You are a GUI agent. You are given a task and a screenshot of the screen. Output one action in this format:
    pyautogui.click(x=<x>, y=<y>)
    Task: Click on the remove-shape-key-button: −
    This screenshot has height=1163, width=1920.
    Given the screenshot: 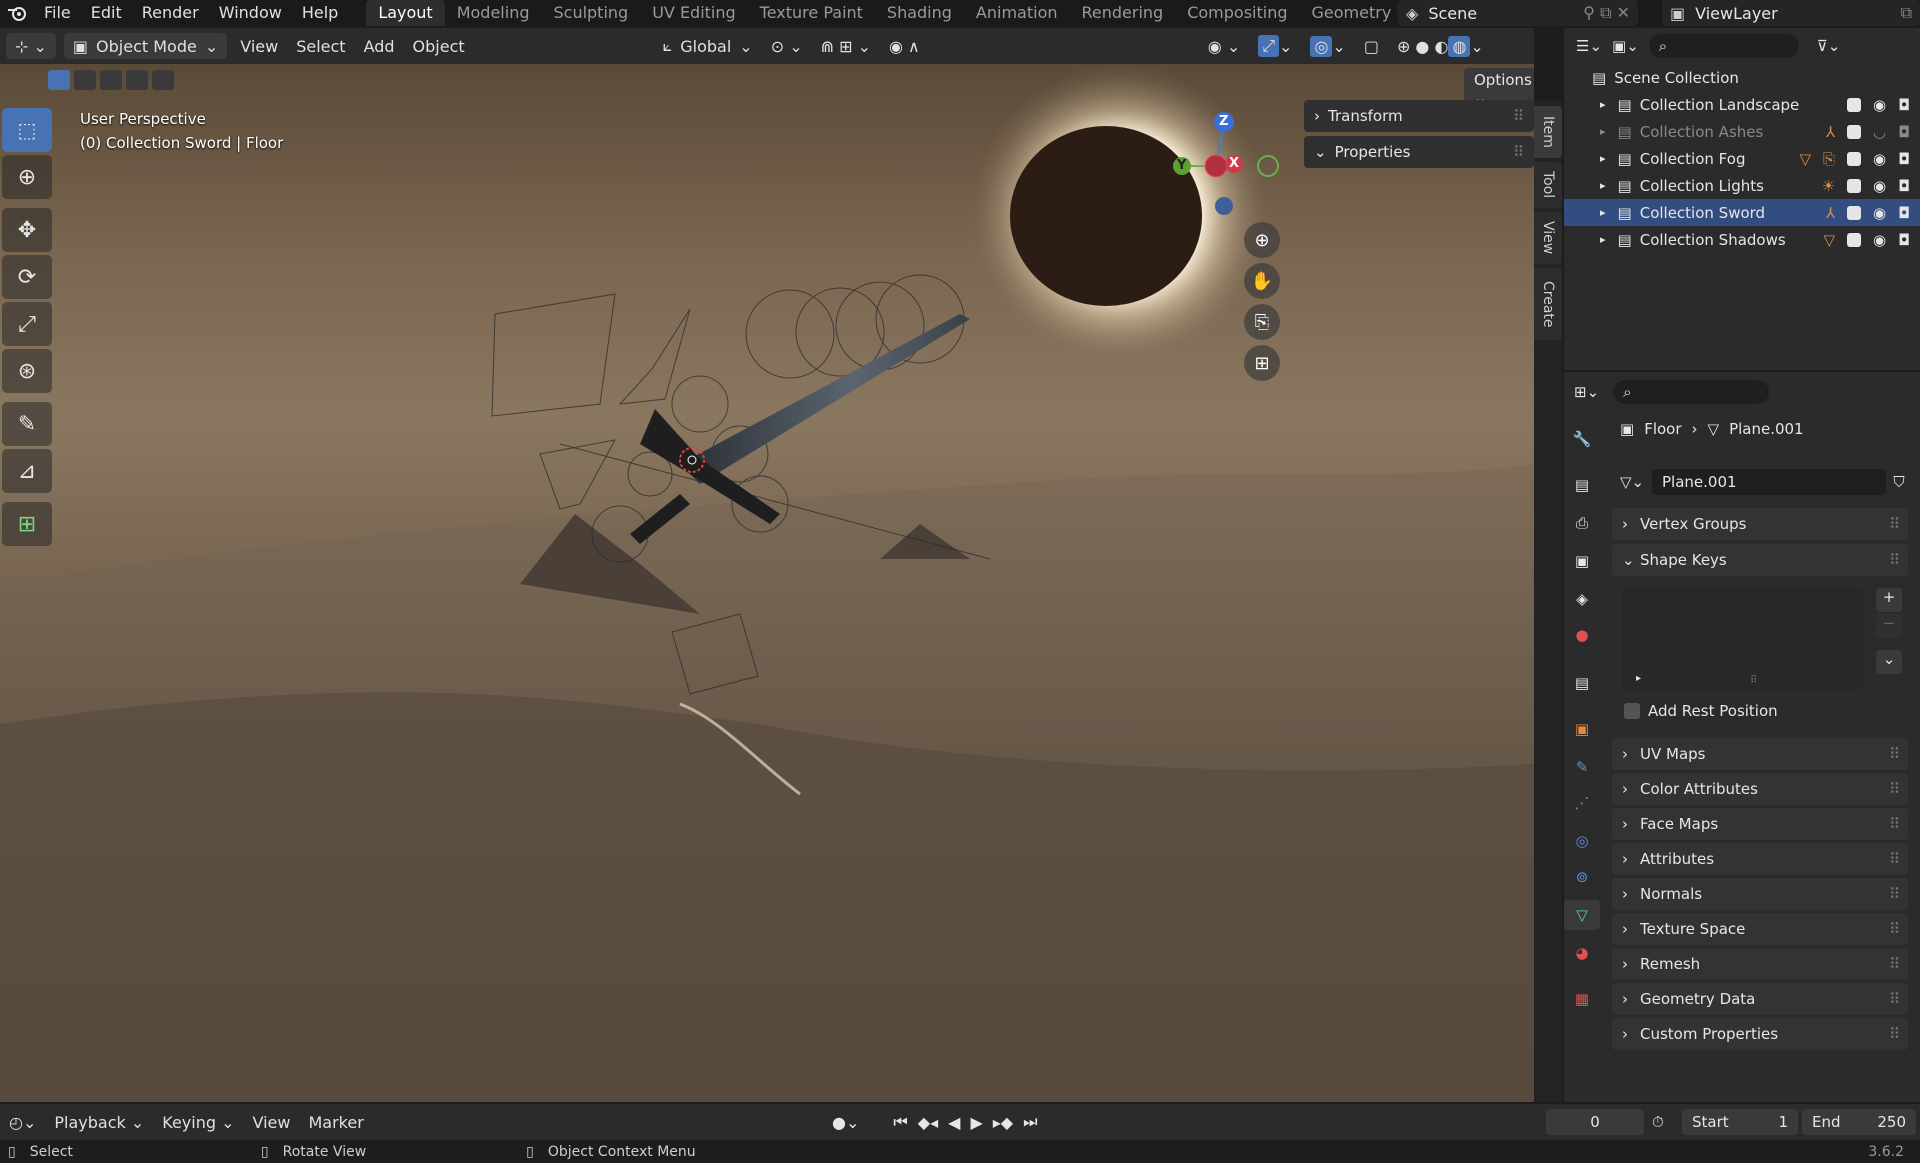 What is the action you would take?
    pyautogui.click(x=1889, y=626)
    